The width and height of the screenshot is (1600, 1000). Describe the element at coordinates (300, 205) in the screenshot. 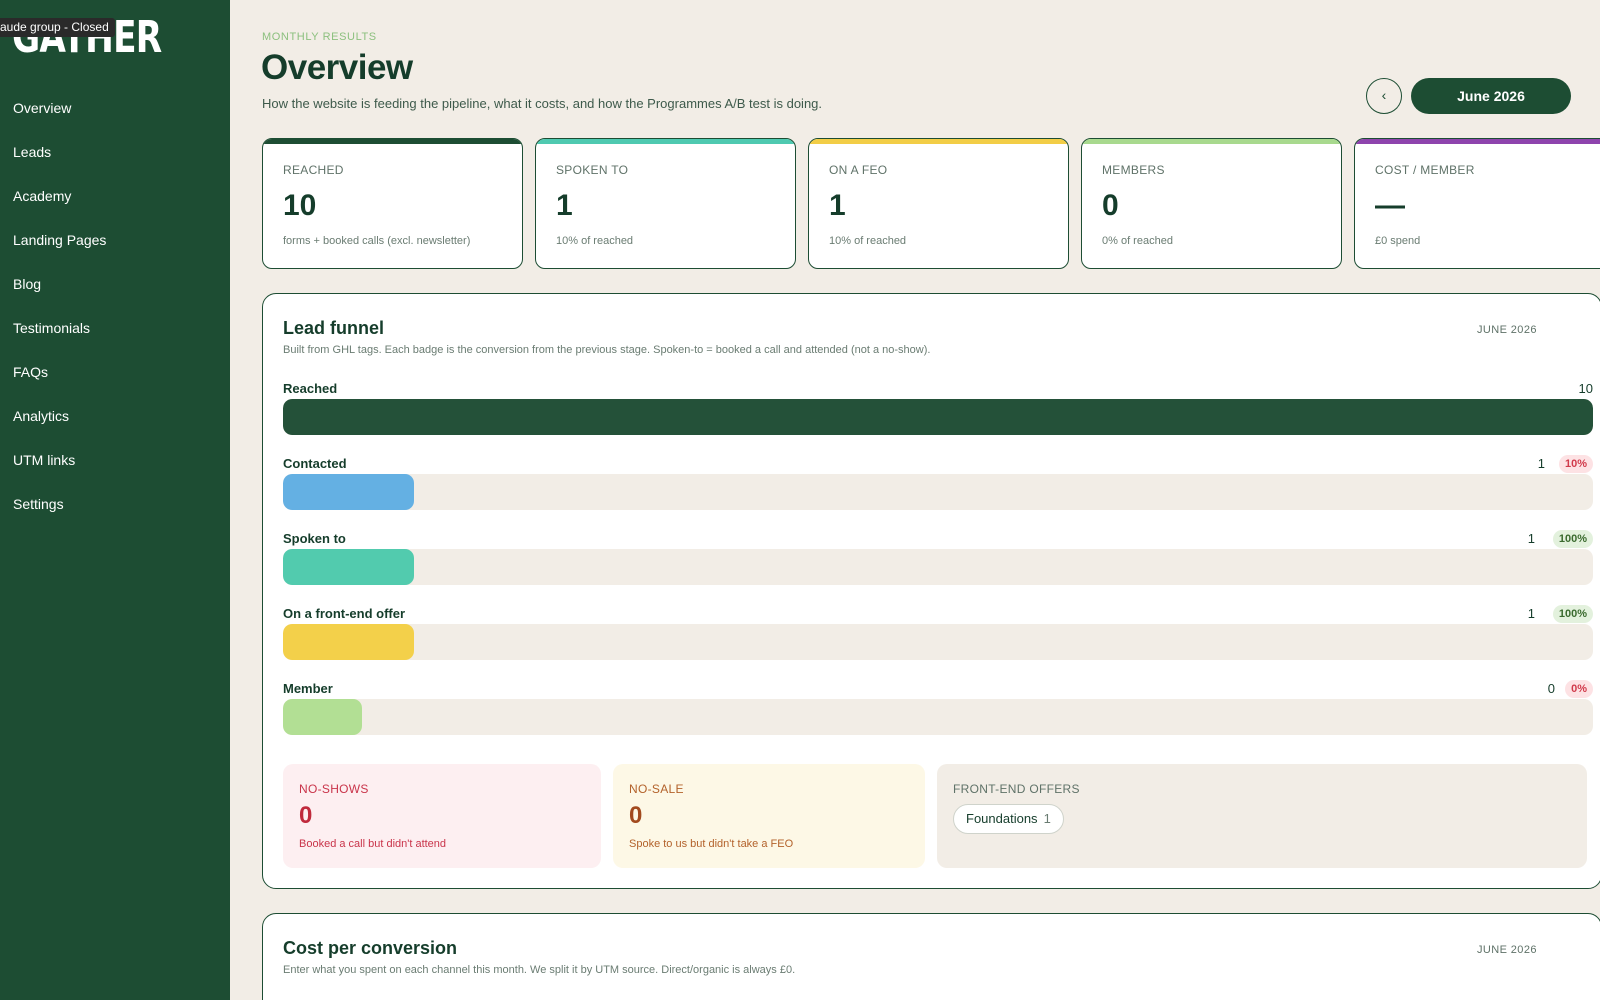

I see `stat-value: 10` at that location.